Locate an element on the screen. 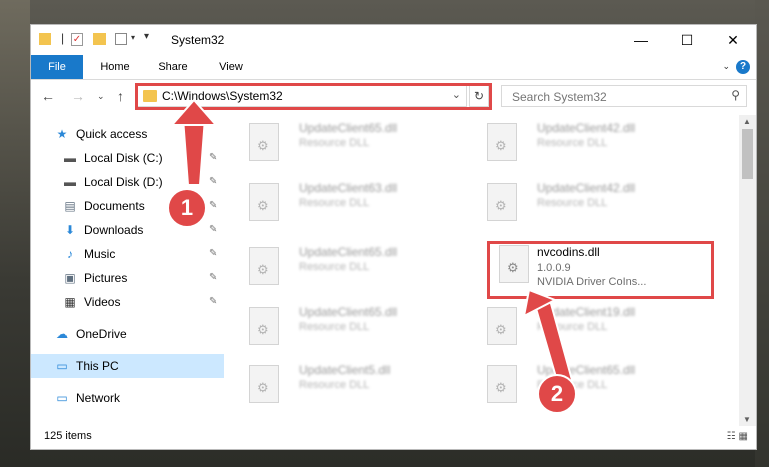 Image resolution: width=769 pixels, height=467 pixels. sidebar-item-local-disk-c: ▬ Local Disk (C:) ✎ is located at coordinates (127, 158).